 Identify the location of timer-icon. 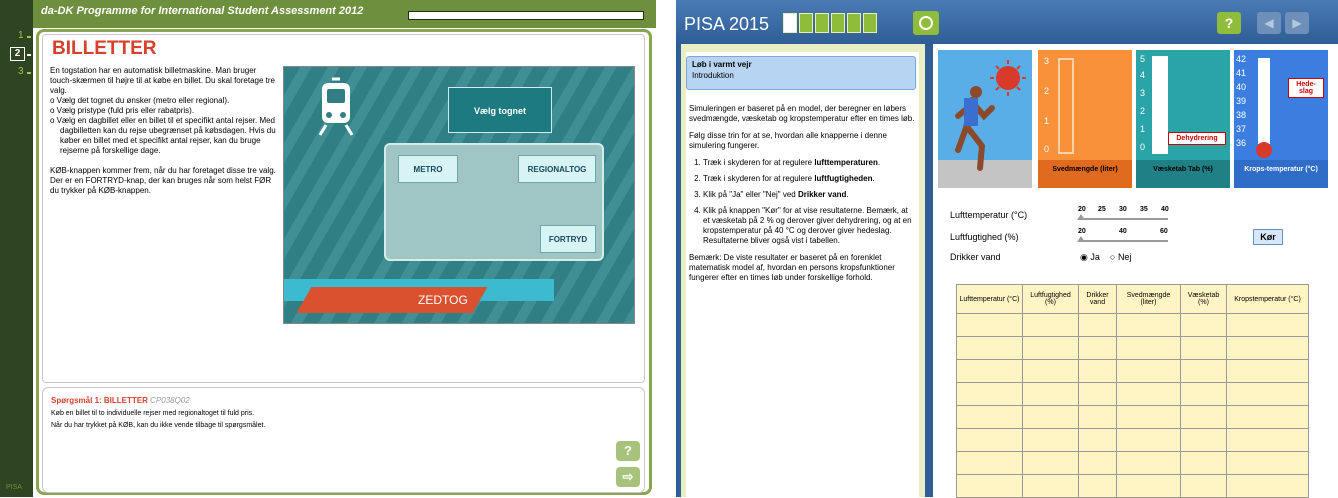
(926, 23).